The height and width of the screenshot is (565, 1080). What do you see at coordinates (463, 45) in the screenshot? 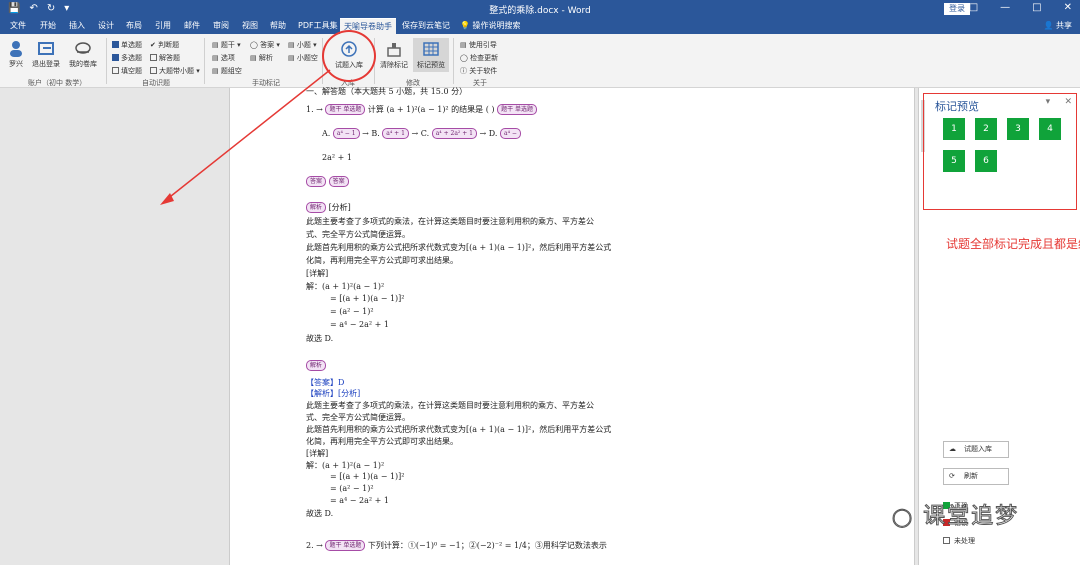
I see `guide-icon: ▤` at bounding box center [463, 45].